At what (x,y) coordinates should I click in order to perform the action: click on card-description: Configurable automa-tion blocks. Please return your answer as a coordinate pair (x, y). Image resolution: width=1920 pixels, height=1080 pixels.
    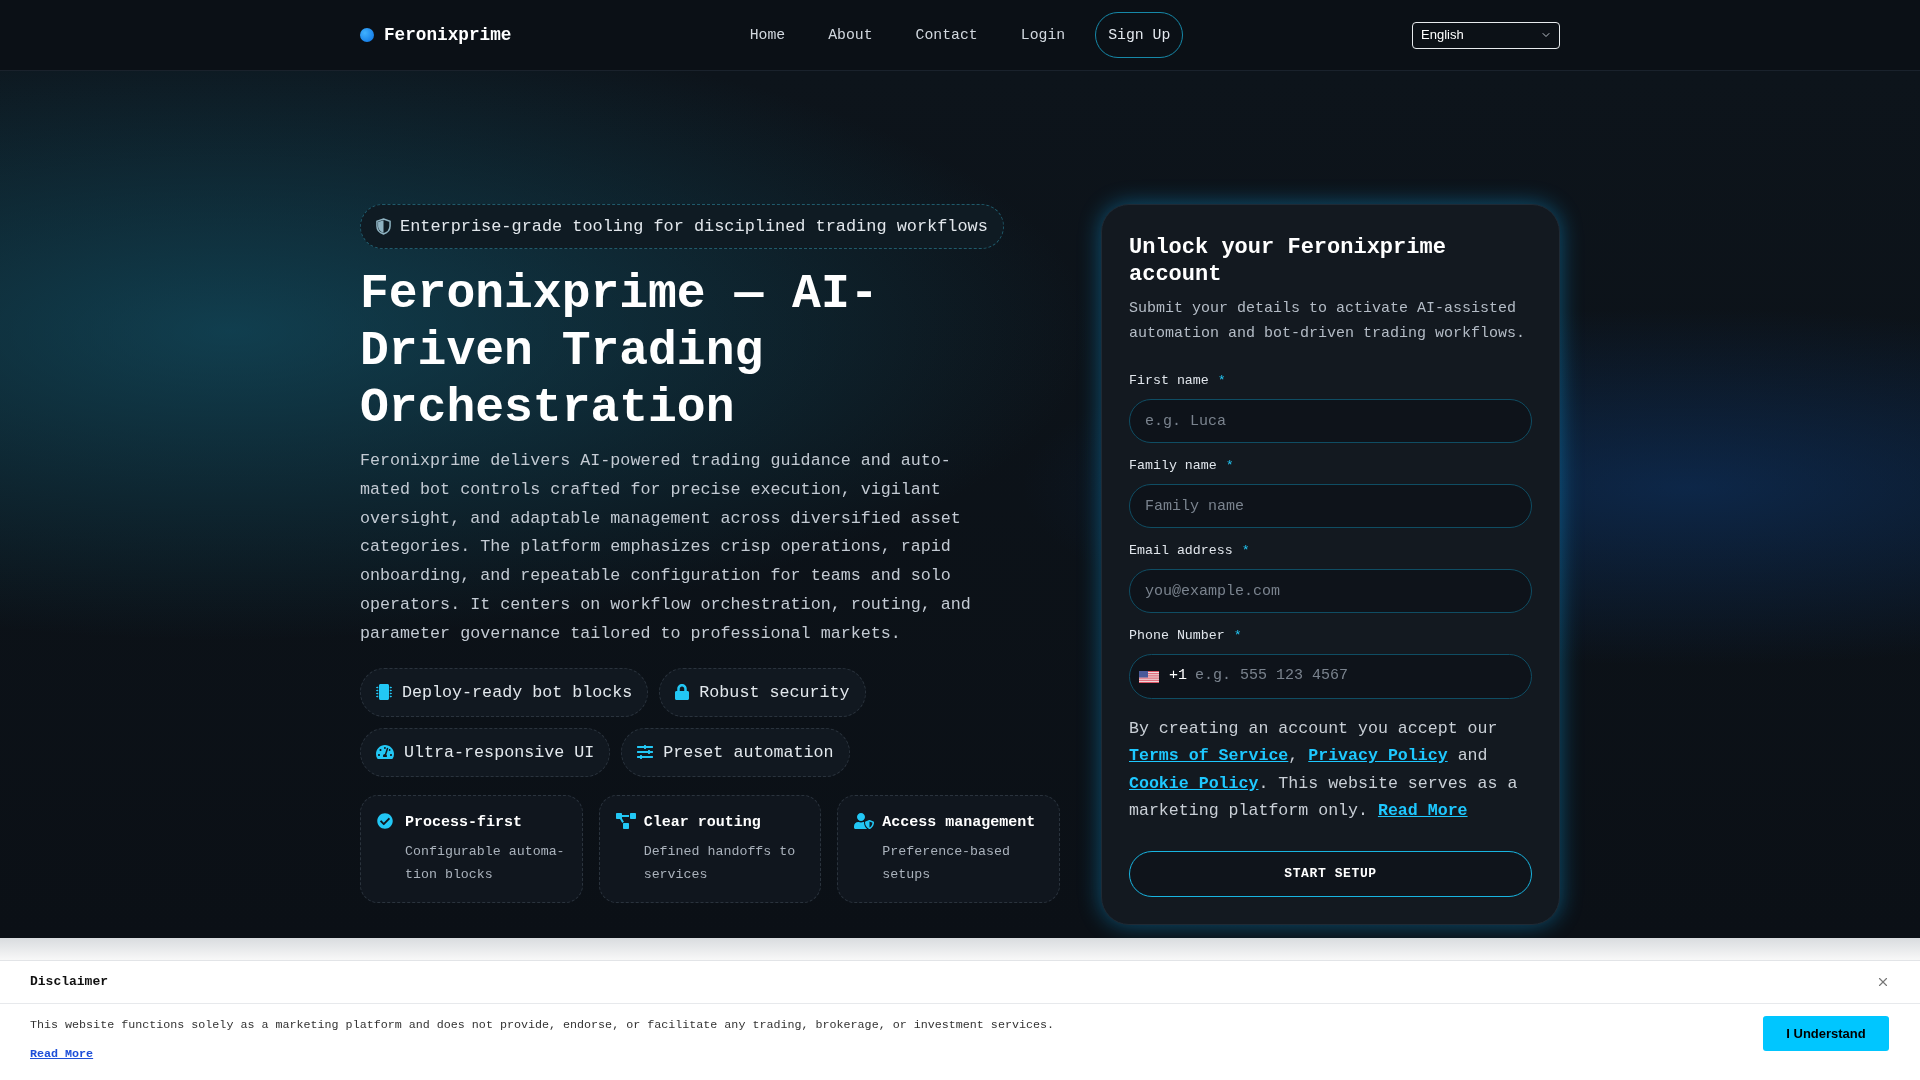
    Looking at the image, I should click on (485, 863).